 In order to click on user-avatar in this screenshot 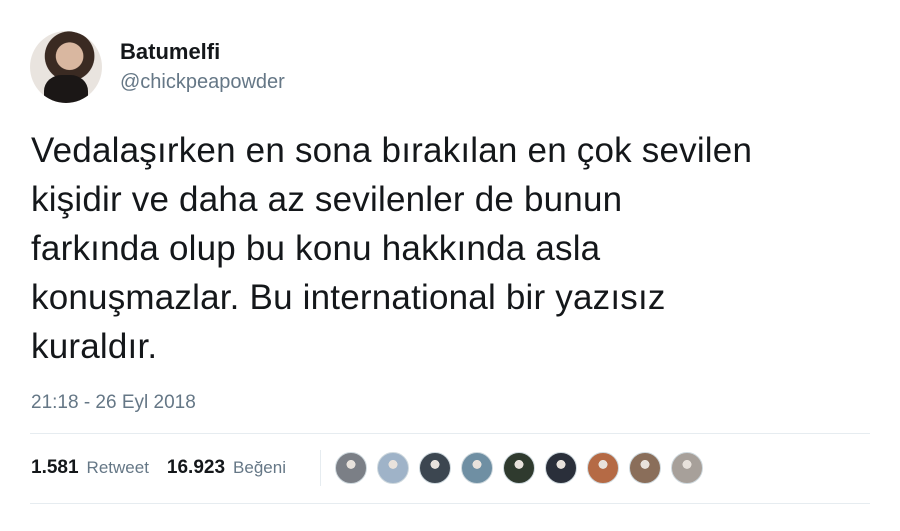, I will do `click(66, 67)`.